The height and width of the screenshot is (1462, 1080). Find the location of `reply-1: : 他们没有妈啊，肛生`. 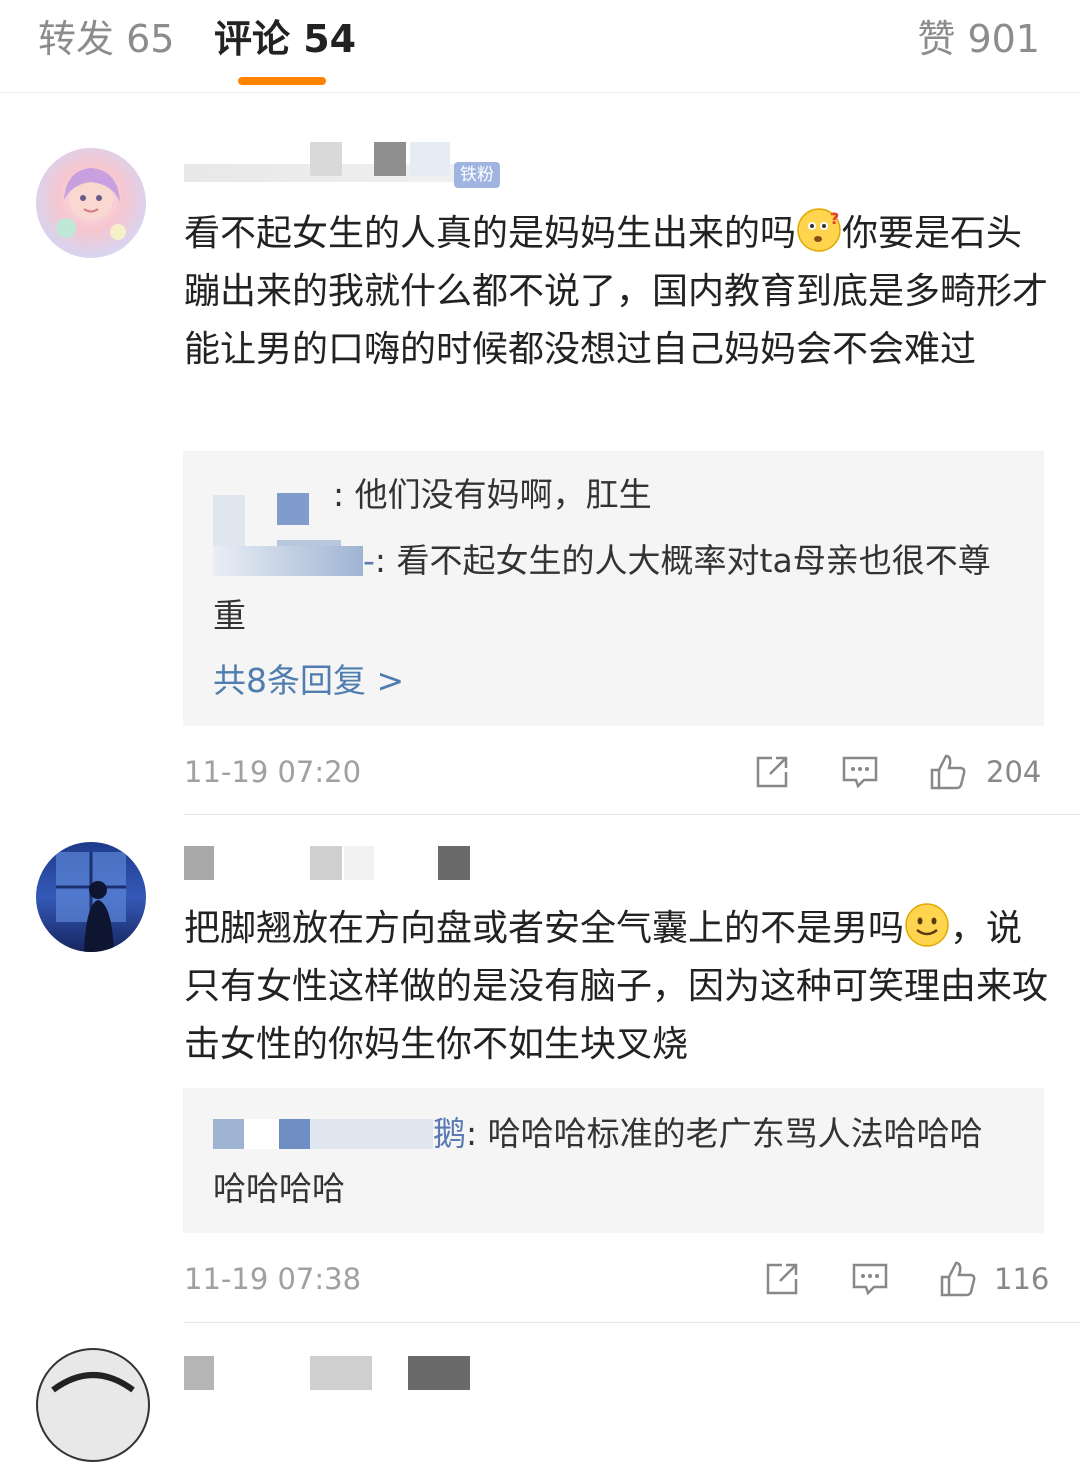

reply-1: : 他们没有妈啊，肛生 is located at coordinates (492, 494).